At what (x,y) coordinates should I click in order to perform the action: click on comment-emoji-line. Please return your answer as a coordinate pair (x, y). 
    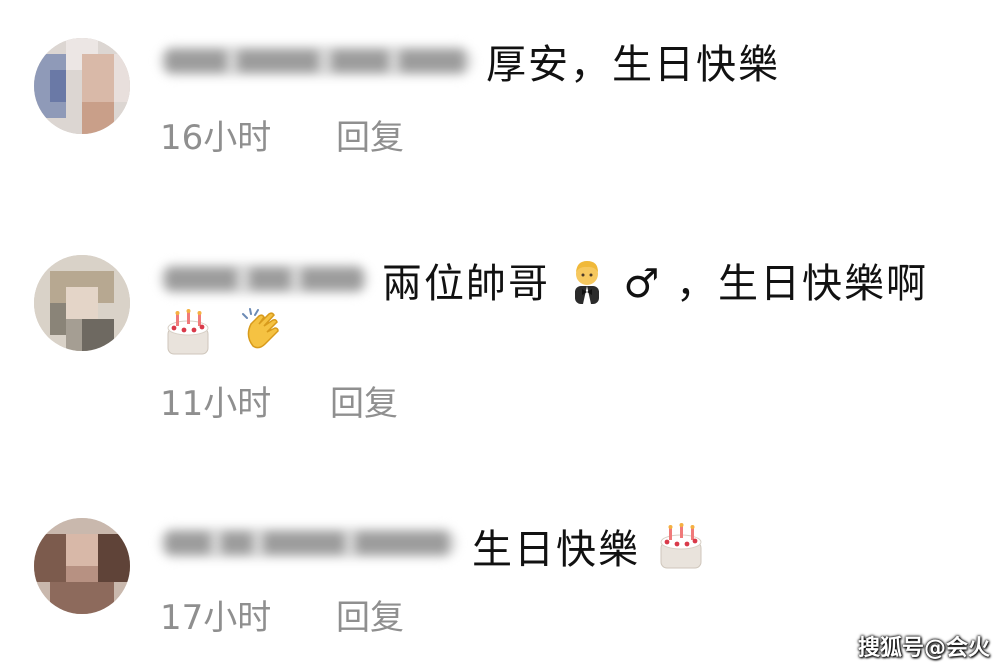
    Looking at the image, I should click on (226, 338).